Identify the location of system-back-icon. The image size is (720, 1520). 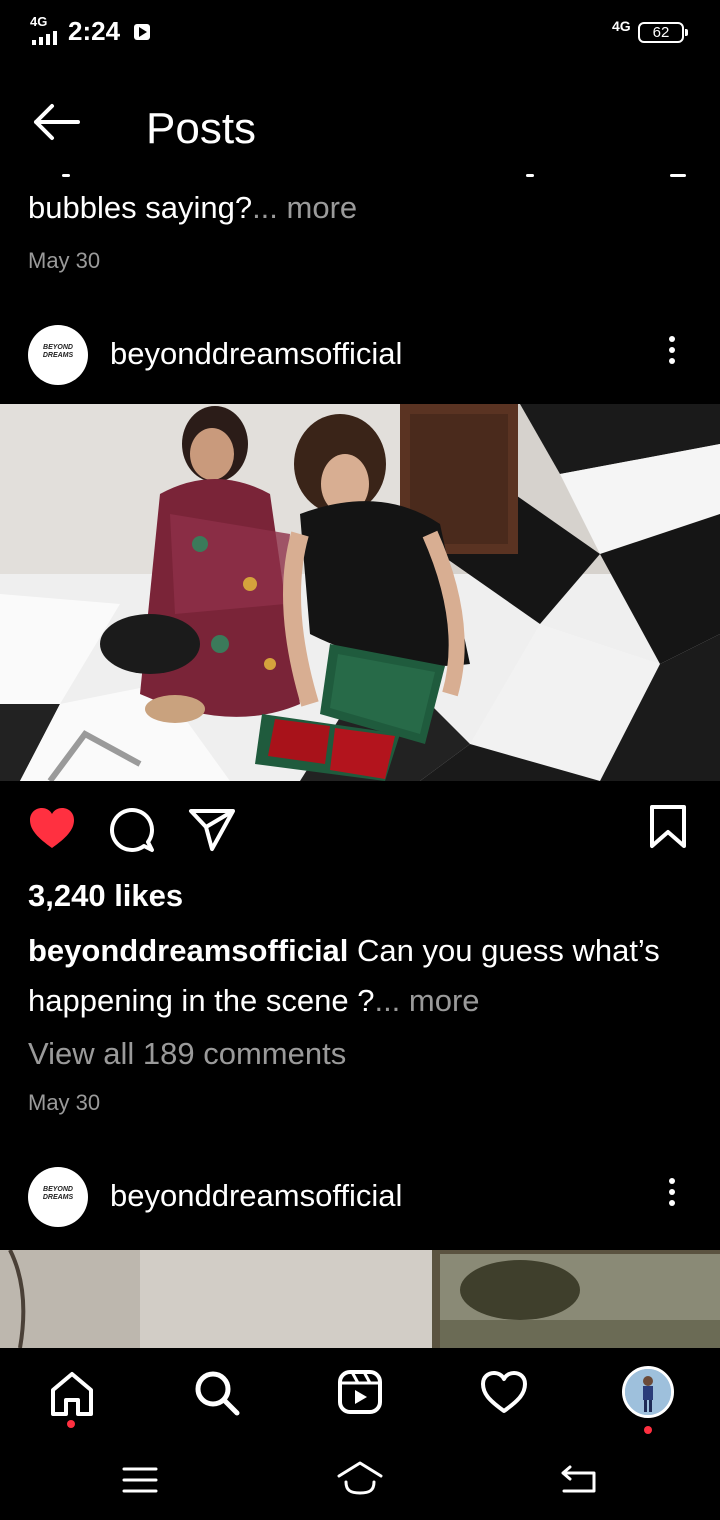
(579, 1479).